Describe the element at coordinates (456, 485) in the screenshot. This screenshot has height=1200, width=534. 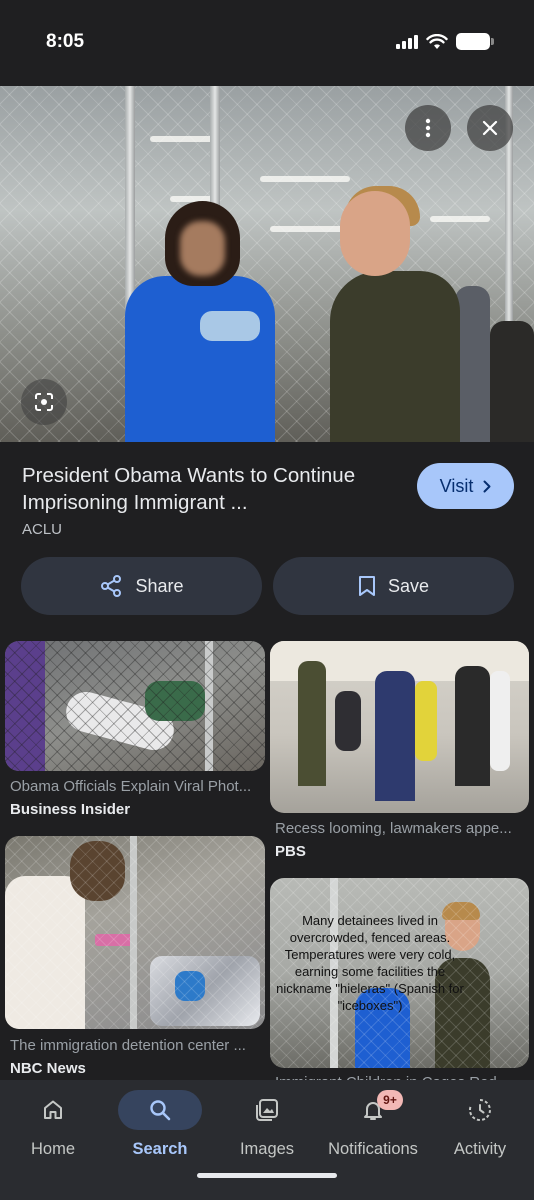
I see `visit-label: Visit` at that location.